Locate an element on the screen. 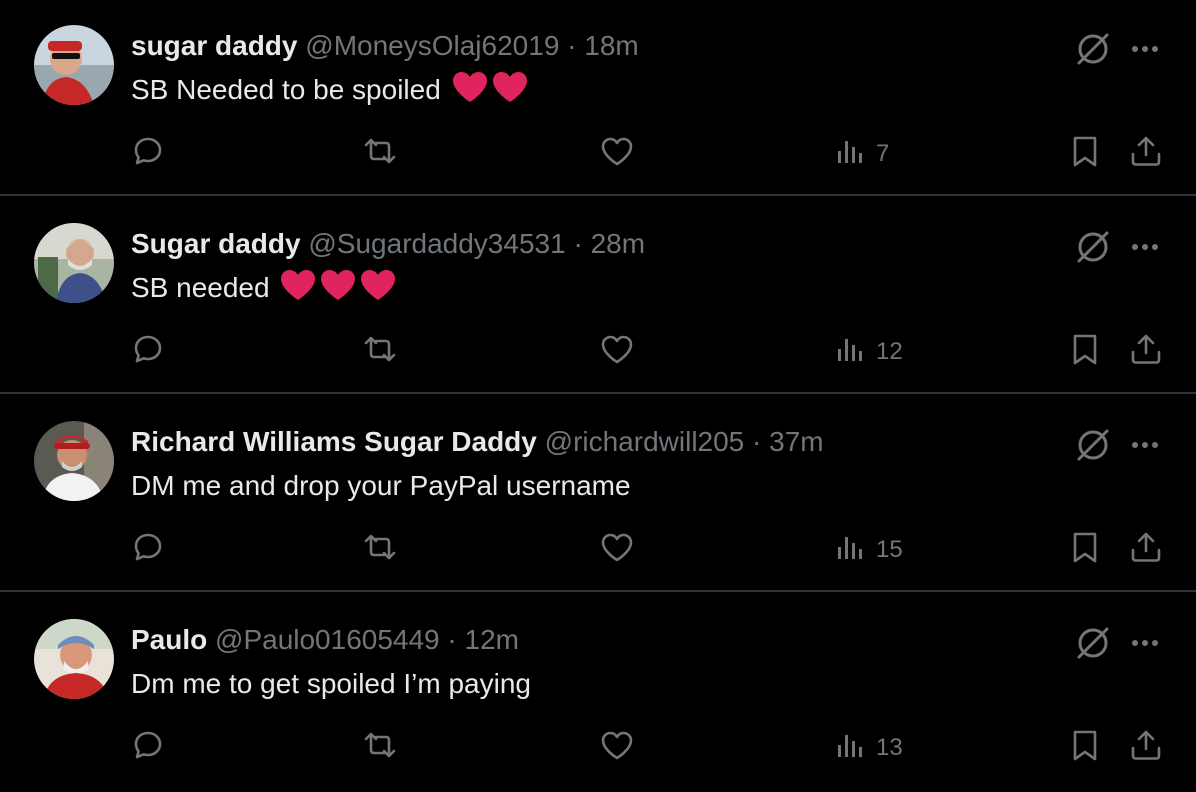  display-name: Richard Williams Sugar Daddy is located at coordinates (334, 441).